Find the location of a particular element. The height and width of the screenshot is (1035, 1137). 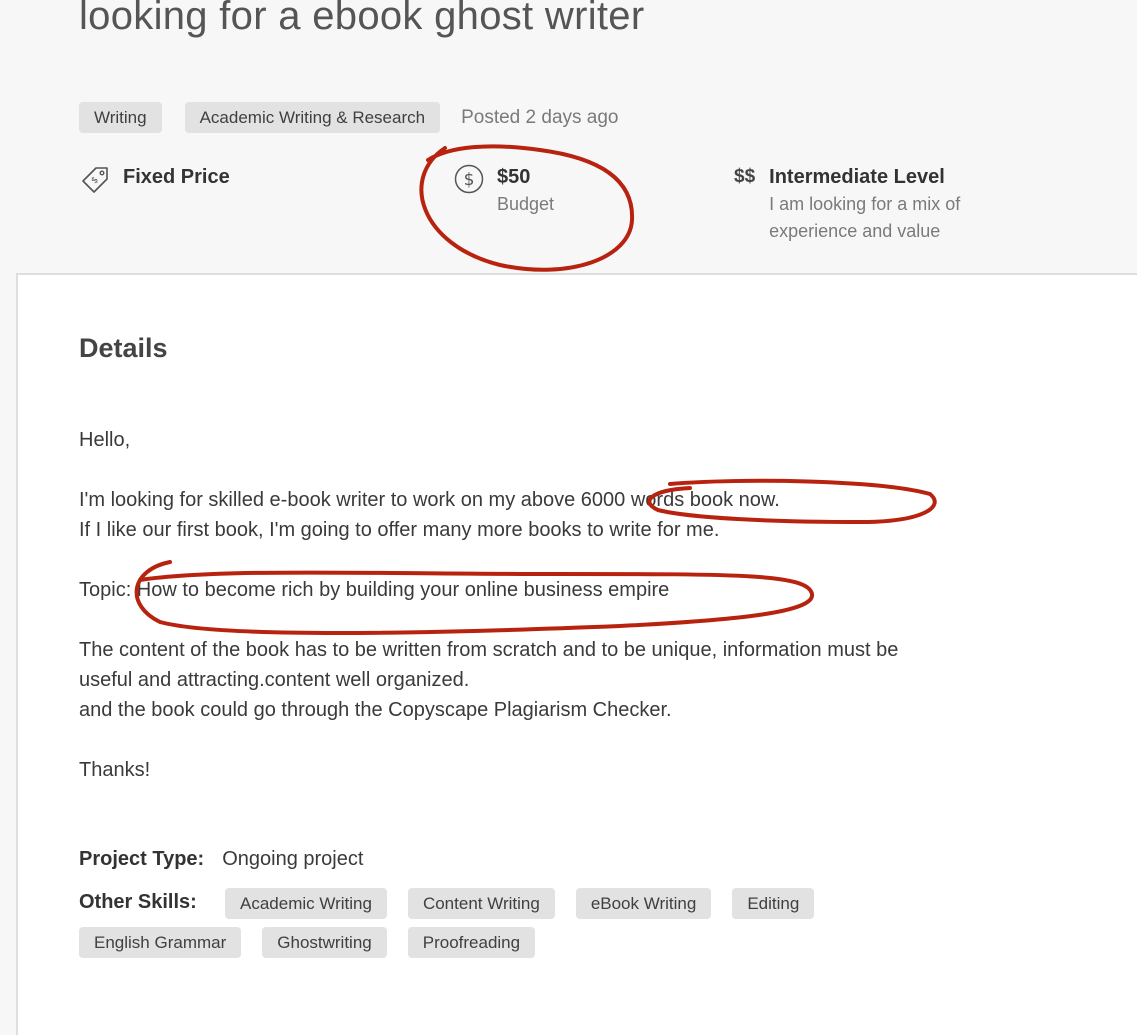

project-type-label: Project Type: is located at coordinates (142, 859).